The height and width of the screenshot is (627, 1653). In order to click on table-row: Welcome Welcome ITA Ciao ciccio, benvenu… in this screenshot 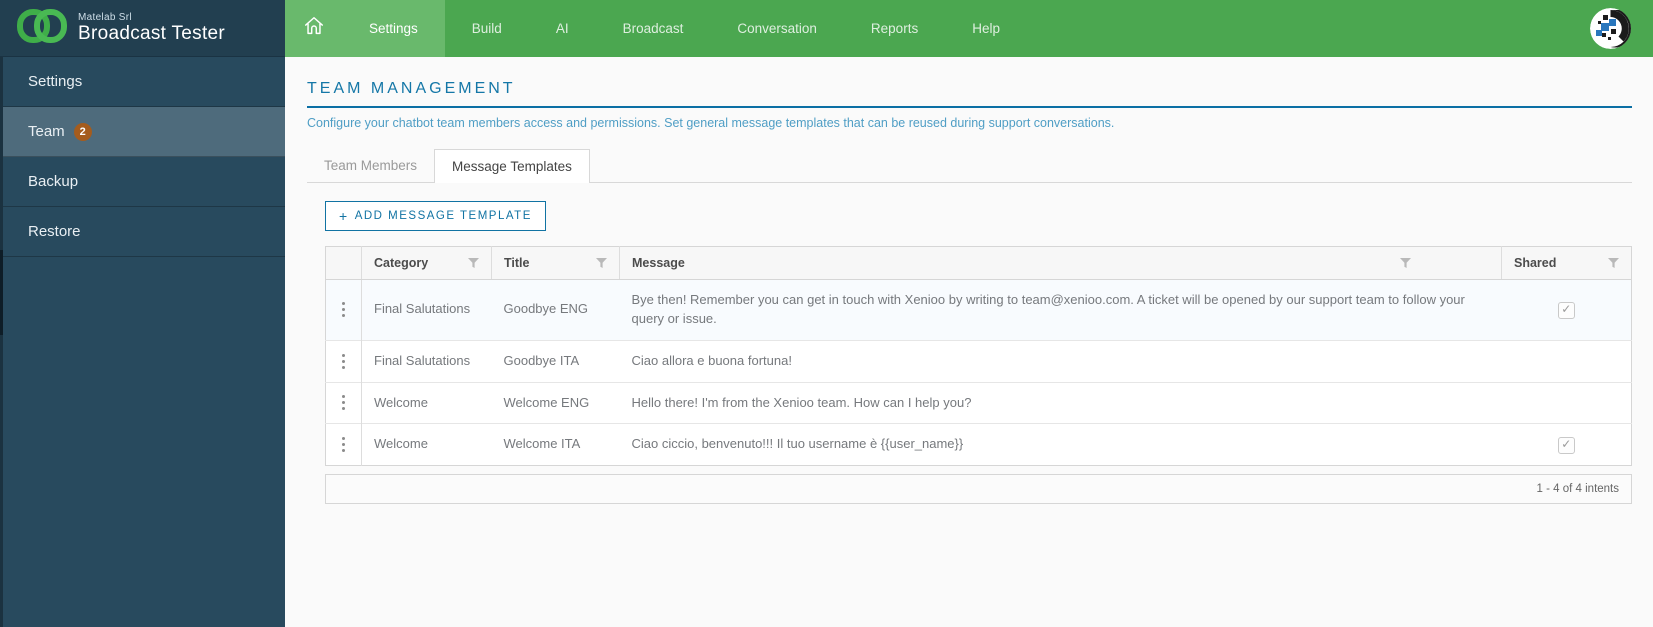, I will do `click(978, 444)`.